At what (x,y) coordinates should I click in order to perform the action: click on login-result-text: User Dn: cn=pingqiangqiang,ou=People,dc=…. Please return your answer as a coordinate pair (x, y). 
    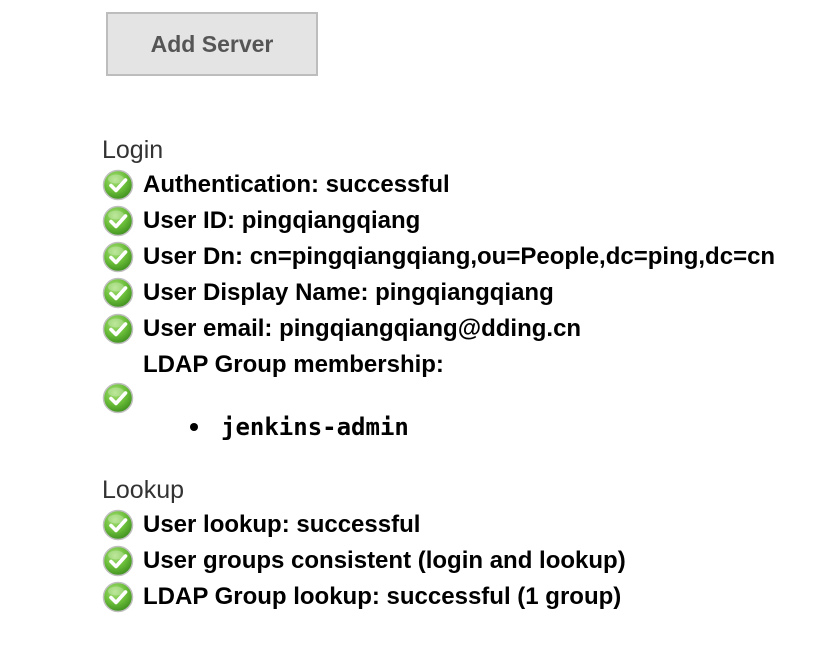
    Looking at the image, I should click on (459, 256).